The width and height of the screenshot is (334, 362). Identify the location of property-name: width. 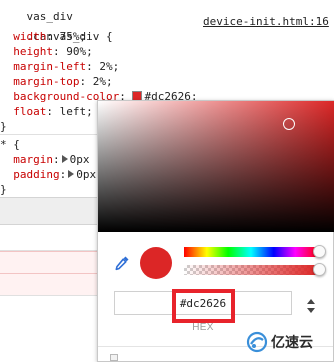
(29, 36).